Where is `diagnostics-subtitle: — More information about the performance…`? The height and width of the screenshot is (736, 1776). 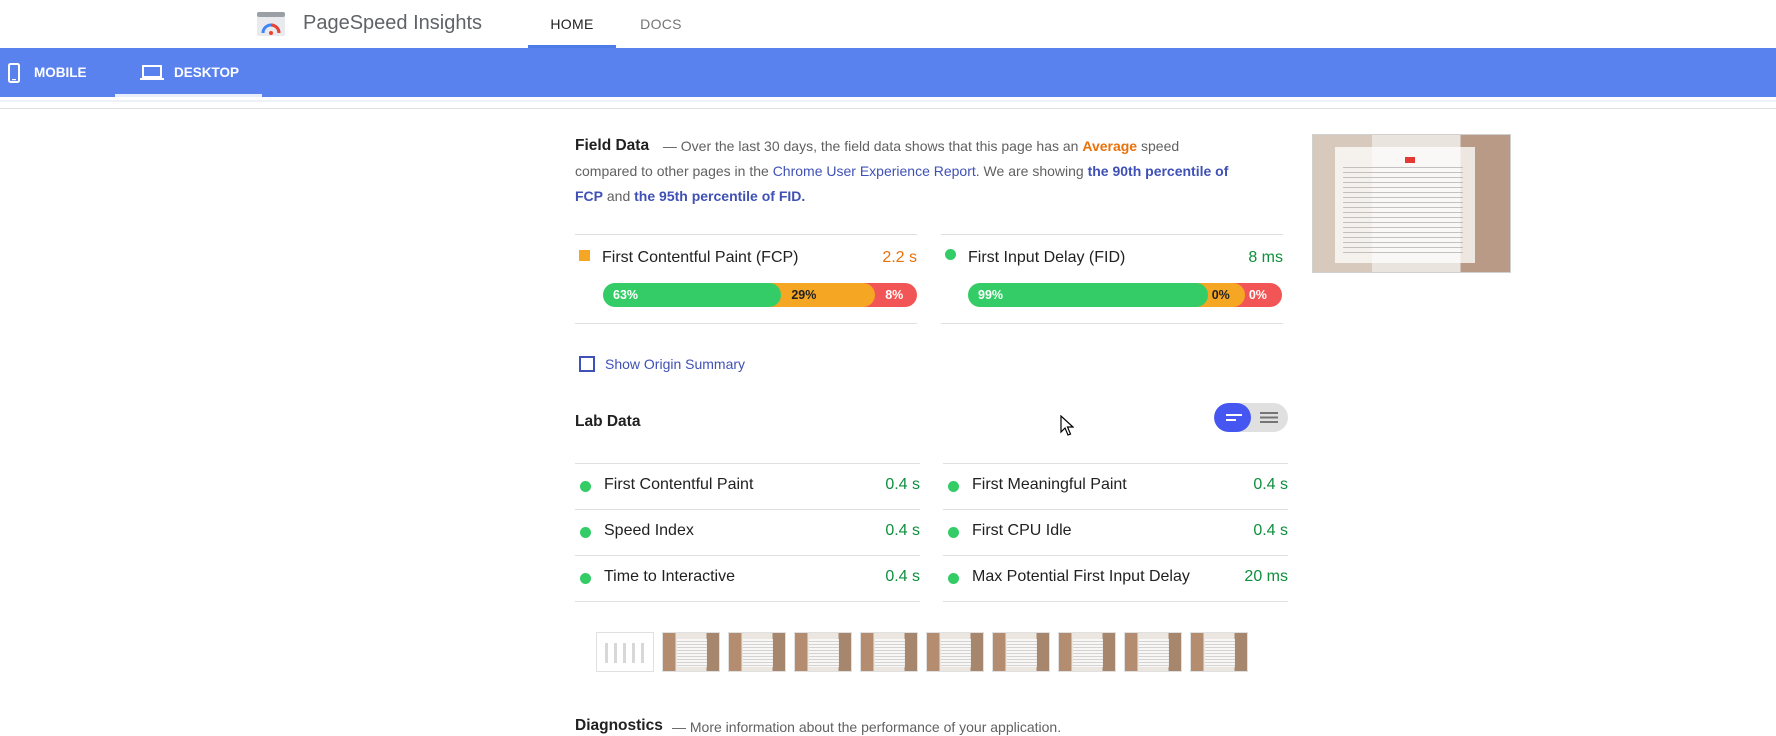 diagnostics-subtitle: — More information about the performance… is located at coordinates (867, 727).